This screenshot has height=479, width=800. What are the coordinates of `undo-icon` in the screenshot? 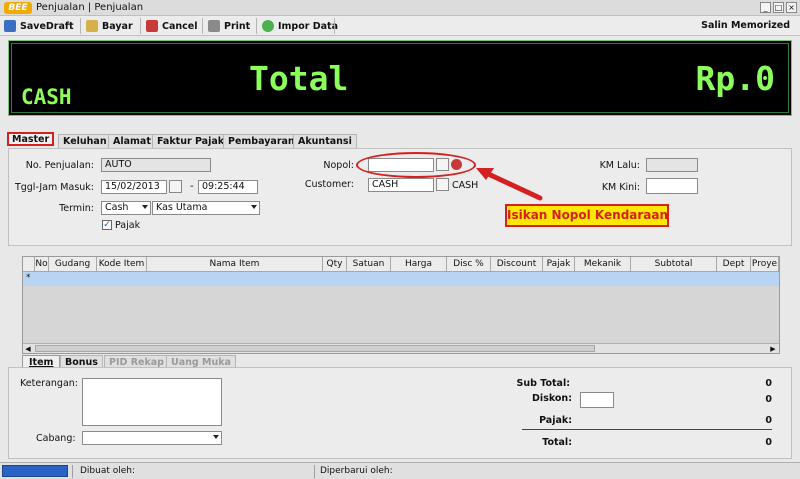 It's located at (152, 26).